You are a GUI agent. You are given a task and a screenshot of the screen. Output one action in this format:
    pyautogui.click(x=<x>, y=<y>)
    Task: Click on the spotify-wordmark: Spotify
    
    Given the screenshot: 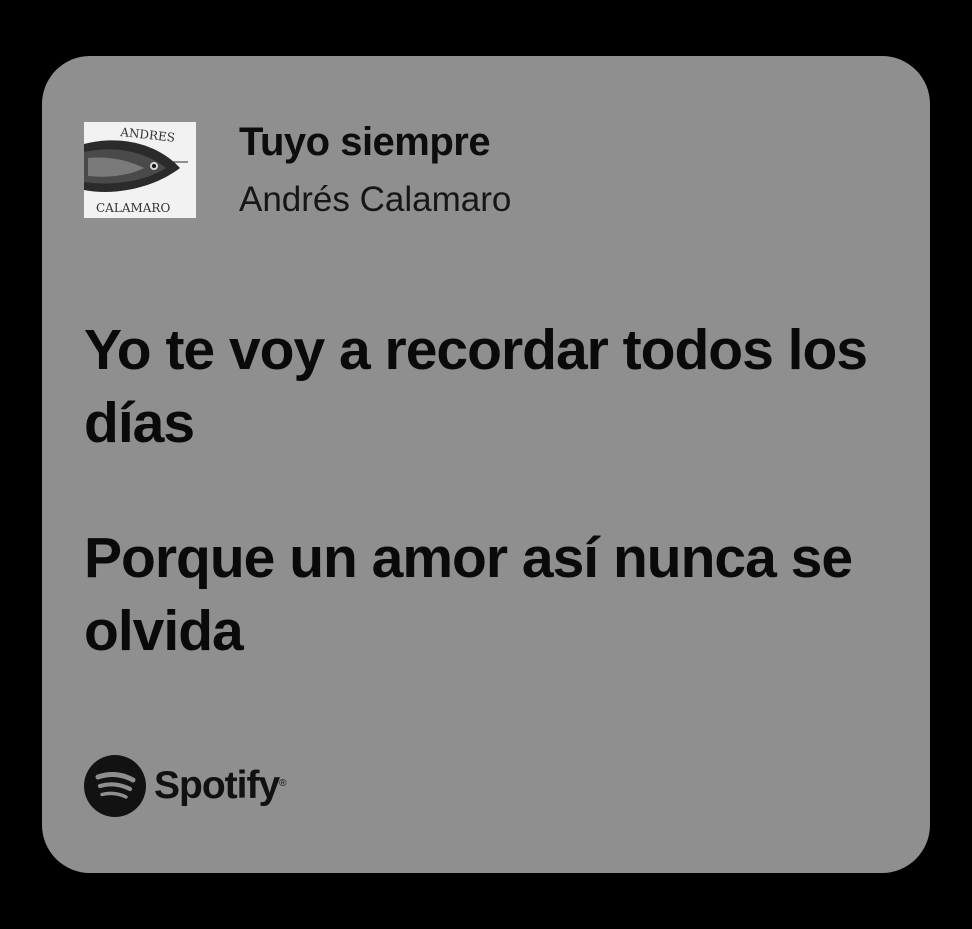 What is the action you would take?
    pyautogui.click(x=217, y=785)
    